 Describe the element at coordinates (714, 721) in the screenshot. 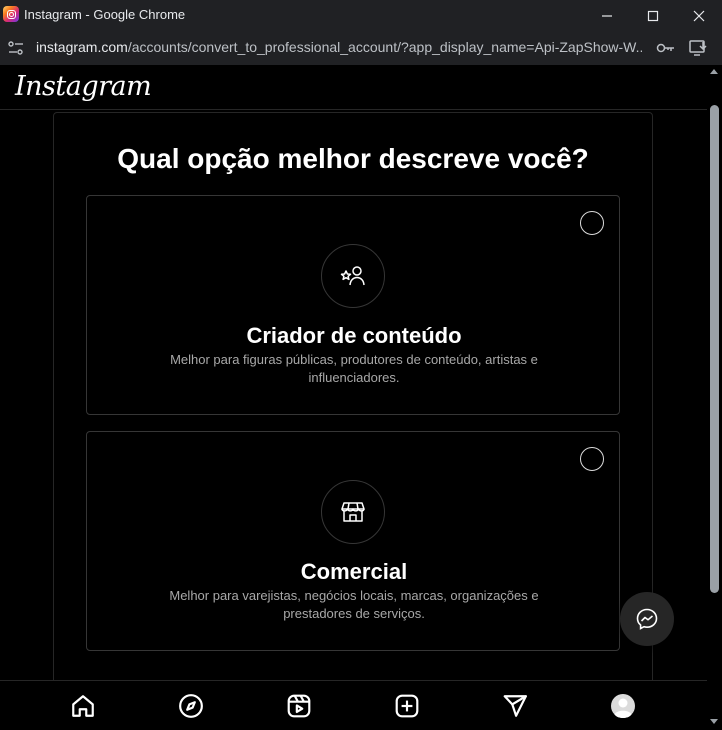

I see `scroll-down-arrow-icon` at that location.